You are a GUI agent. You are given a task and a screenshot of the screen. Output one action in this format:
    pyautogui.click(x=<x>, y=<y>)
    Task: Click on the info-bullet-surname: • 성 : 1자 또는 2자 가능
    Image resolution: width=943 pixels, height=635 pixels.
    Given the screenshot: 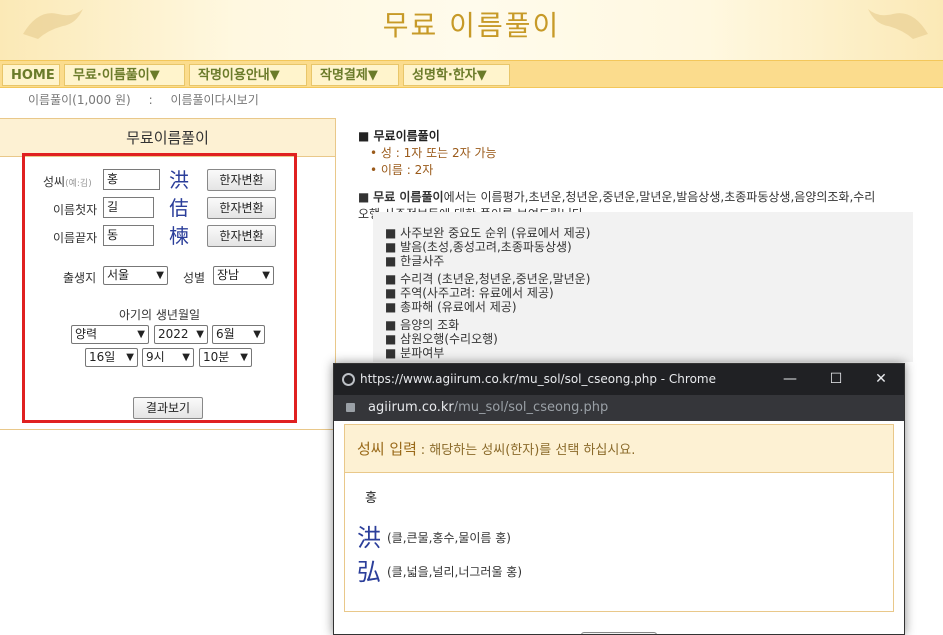 What is the action you would take?
    pyautogui.click(x=433, y=153)
    